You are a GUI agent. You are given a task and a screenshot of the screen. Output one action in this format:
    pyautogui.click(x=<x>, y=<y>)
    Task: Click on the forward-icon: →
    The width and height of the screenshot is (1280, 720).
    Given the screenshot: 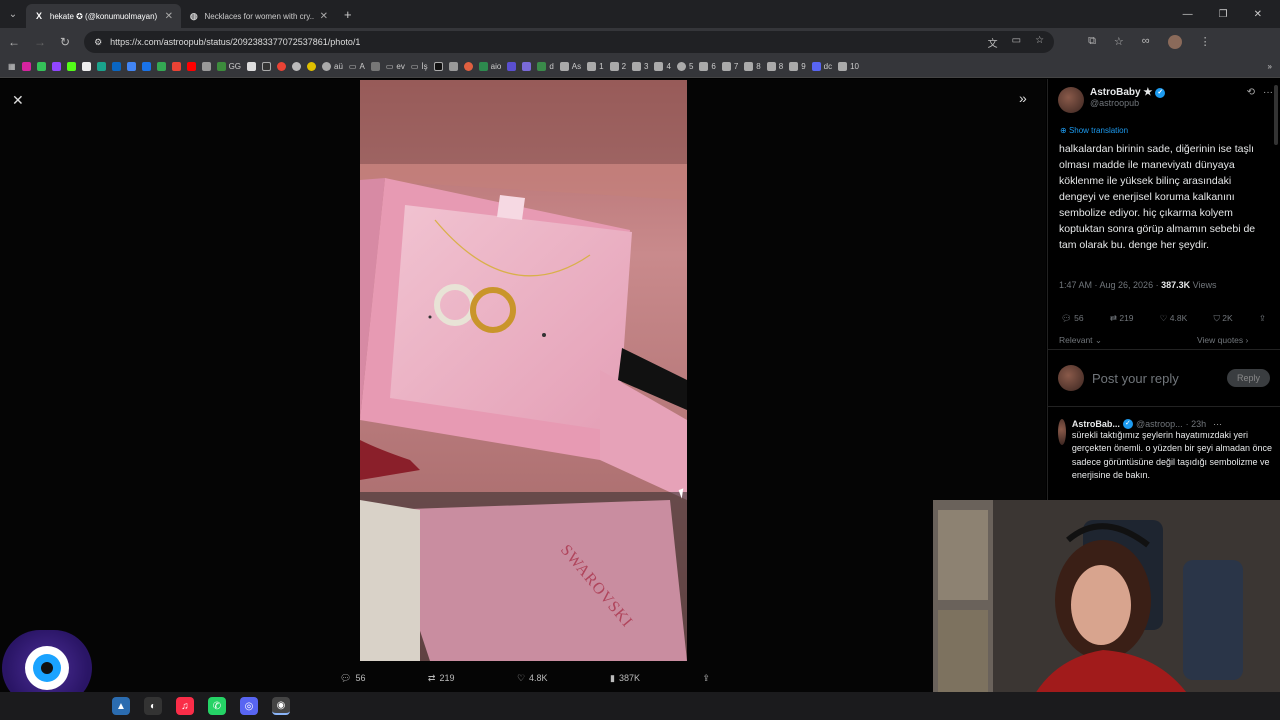 What is the action you would take?
    pyautogui.click(x=40, y=42)
    